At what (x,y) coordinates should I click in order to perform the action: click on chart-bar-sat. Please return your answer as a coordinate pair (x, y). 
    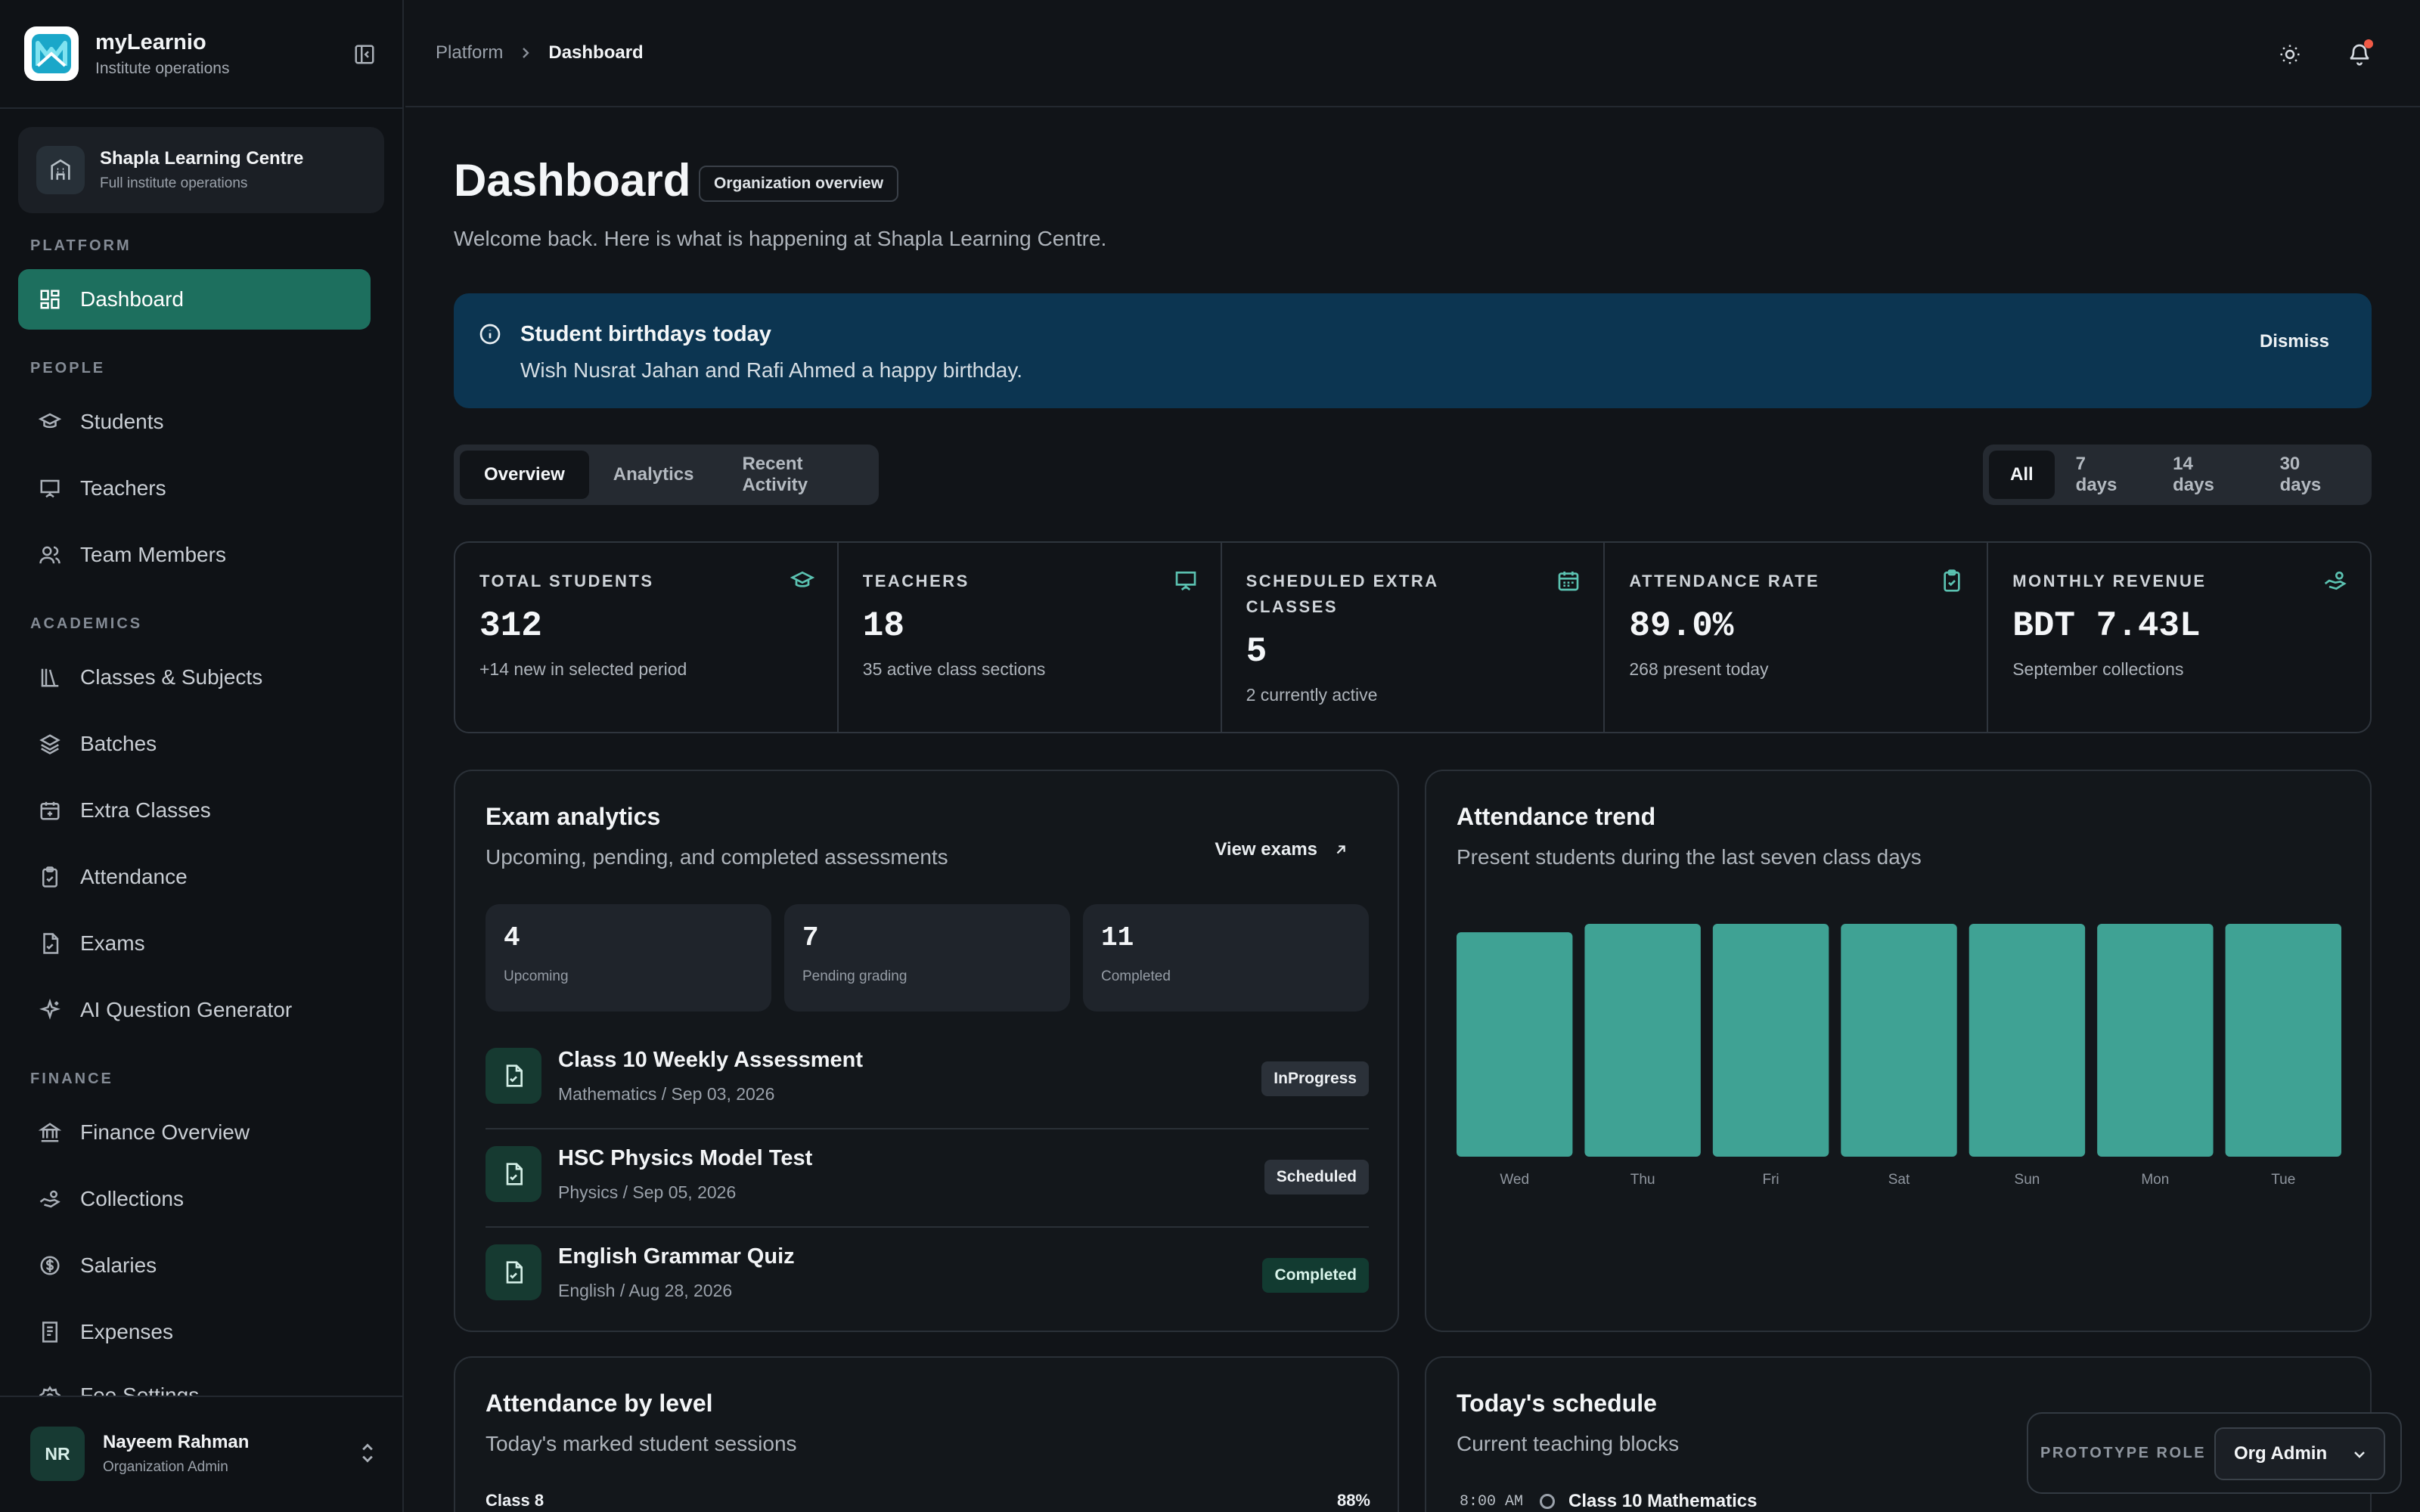
    Looking at the image, I should click on (1899, 1040).